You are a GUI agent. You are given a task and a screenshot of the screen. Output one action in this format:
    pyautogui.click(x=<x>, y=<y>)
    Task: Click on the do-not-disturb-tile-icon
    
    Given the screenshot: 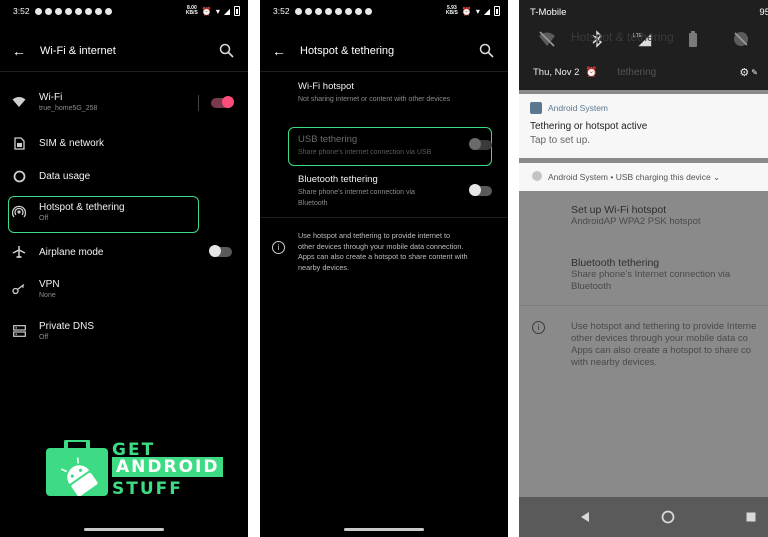 What is the action you would take?
    pyautogui.click(x=741, y=39)
    